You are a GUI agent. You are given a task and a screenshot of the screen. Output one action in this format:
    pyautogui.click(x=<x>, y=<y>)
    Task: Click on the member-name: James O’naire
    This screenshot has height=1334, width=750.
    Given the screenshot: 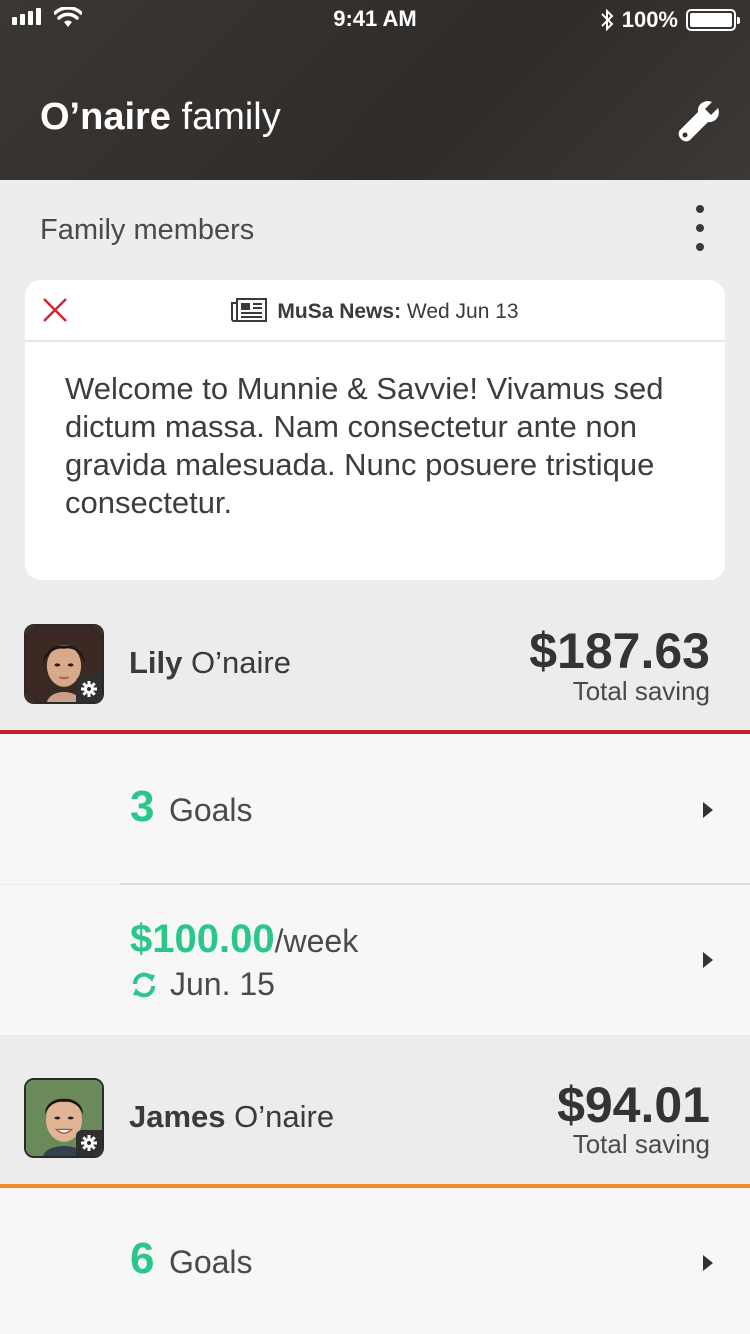 What is the action you would take?
    pyautogui.click(x=231, y=1117)
    